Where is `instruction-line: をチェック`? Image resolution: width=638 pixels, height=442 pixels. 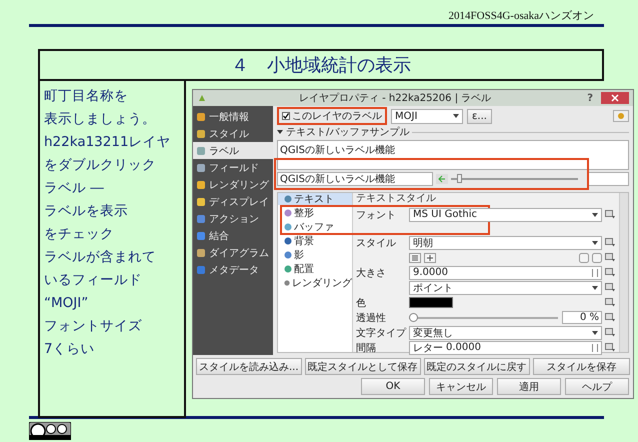
instruction-line: をチェック is located at coordinates (79, 234).